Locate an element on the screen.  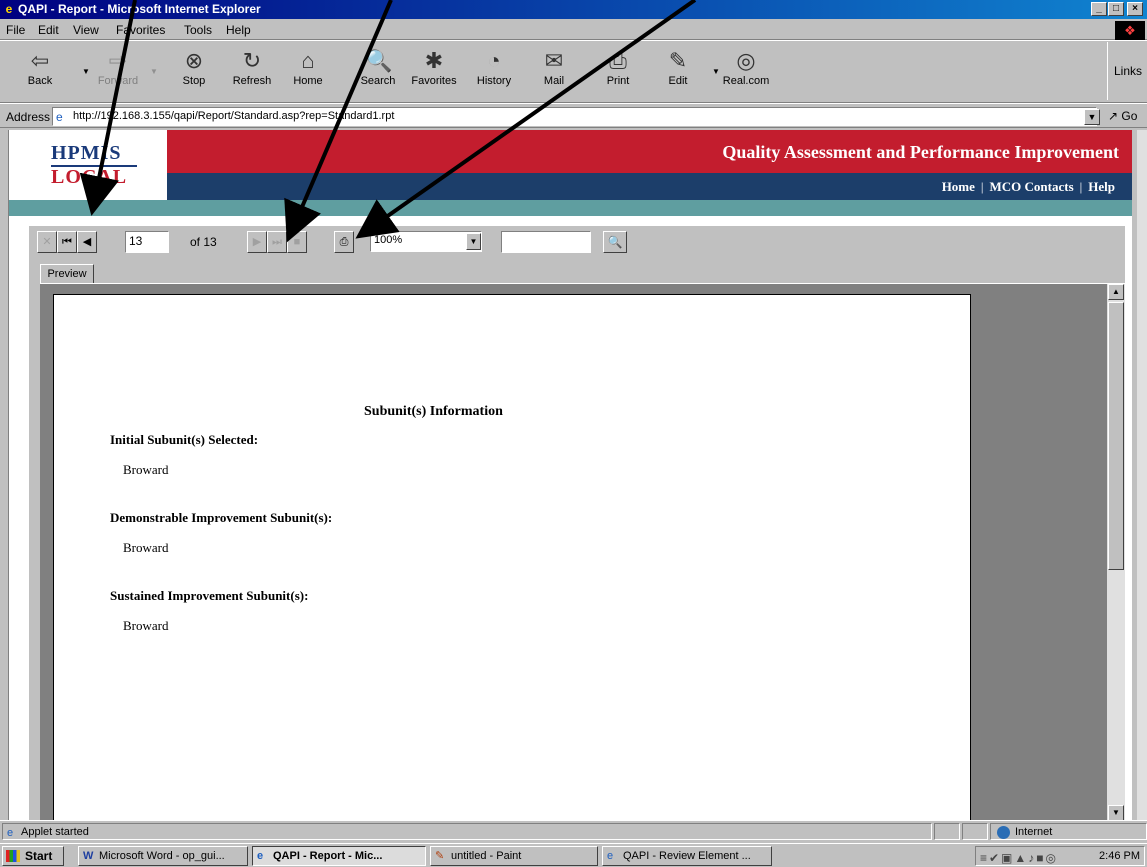
menu-bar: File Edit View Favorites Tools Help is located at coordinates (573, 29).